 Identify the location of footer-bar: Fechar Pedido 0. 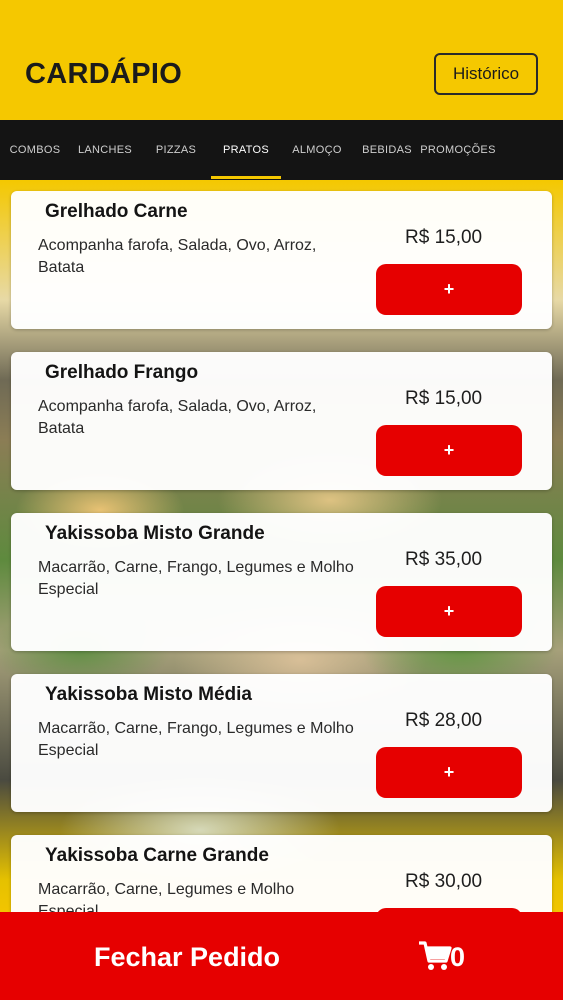
(281, 956).